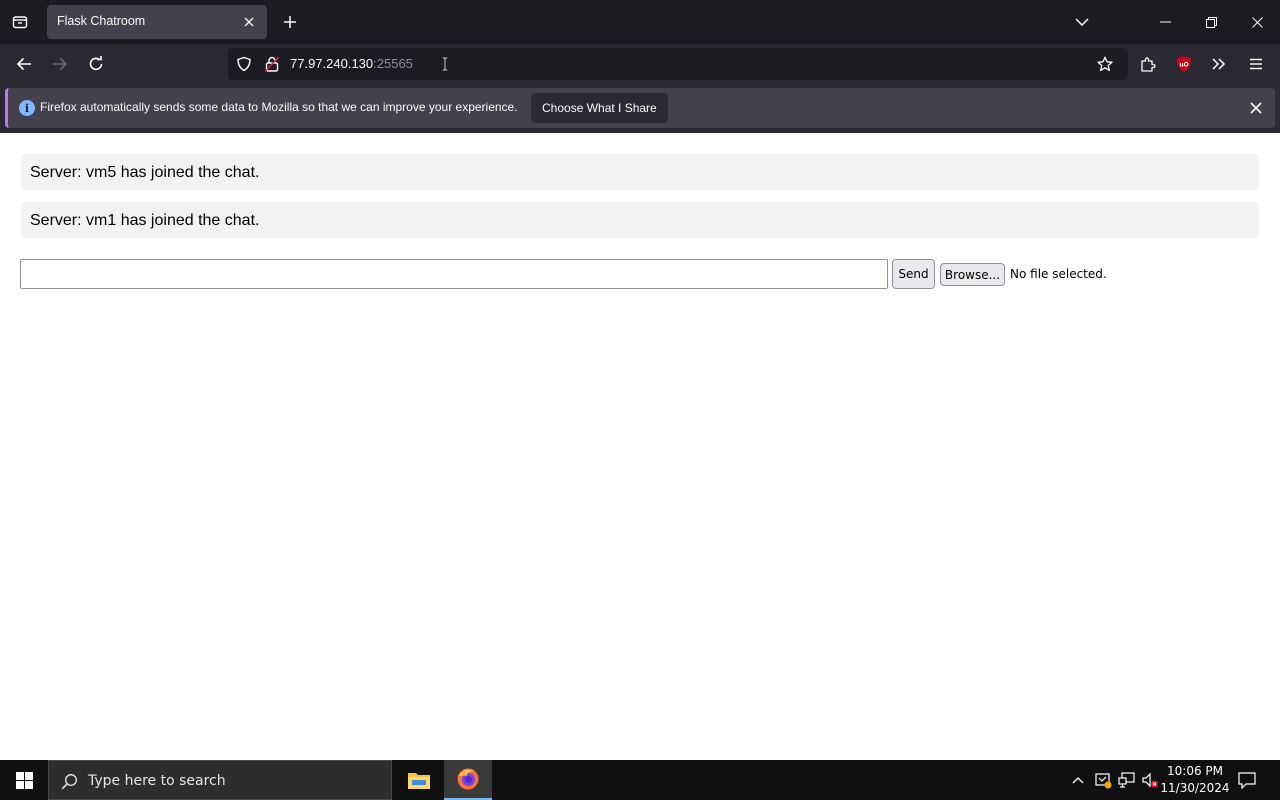 This screenshot has height=800, width=1280. I want to click on hamburger-menu-icon, so click(1256, 64).